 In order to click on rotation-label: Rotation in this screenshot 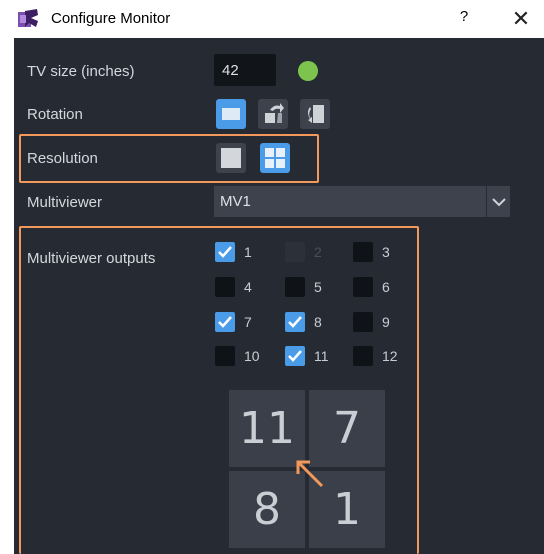, I will do `click(55, 114)`.